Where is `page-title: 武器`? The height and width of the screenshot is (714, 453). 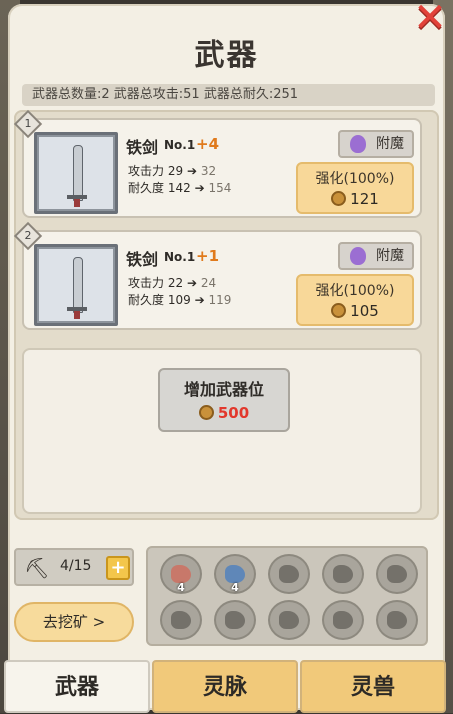 page-title: 武器 is located at coordinates (226, 55).